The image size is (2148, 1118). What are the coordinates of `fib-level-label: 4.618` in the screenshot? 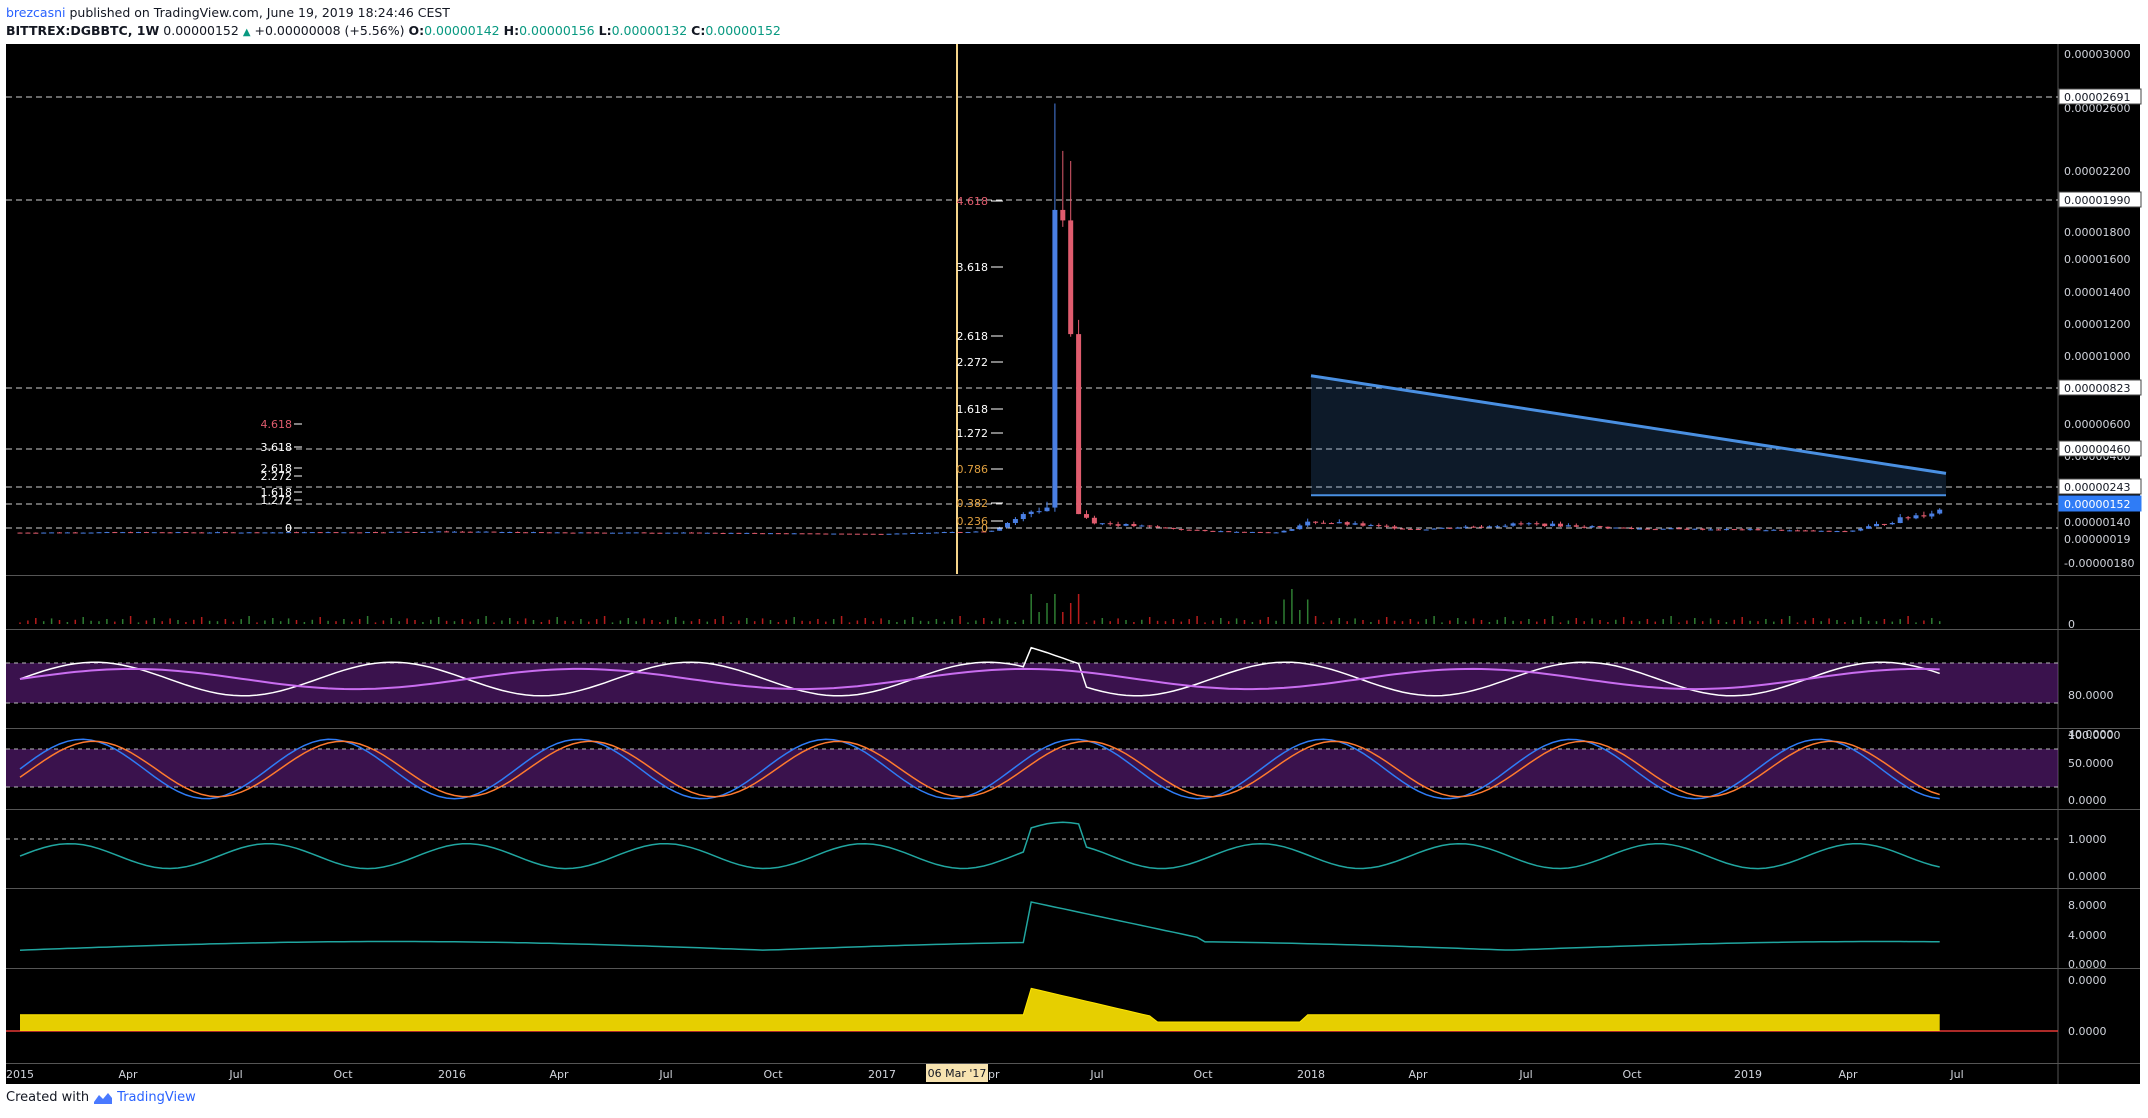 It's located at (277, 424).